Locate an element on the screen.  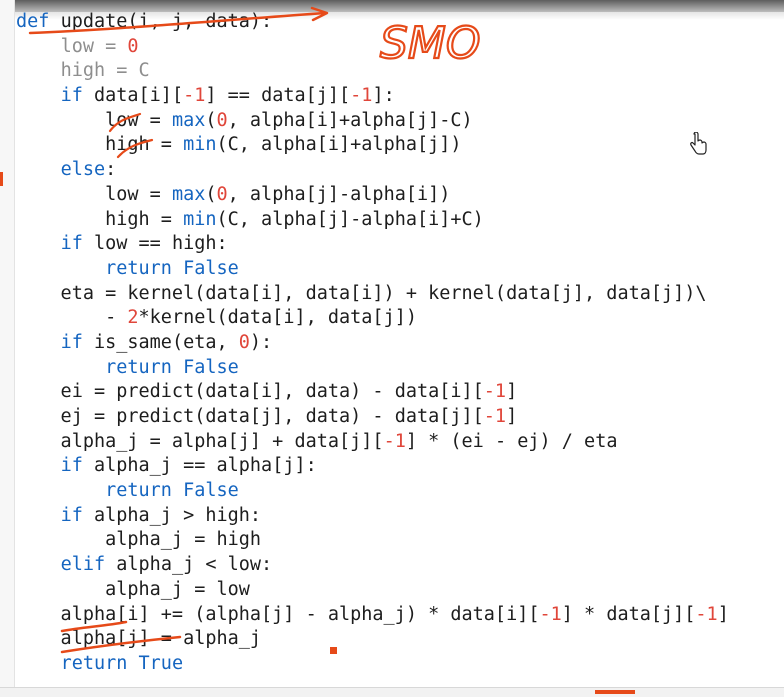
code-line: elif alpha_j < low: is located at coordinates (372, 565).